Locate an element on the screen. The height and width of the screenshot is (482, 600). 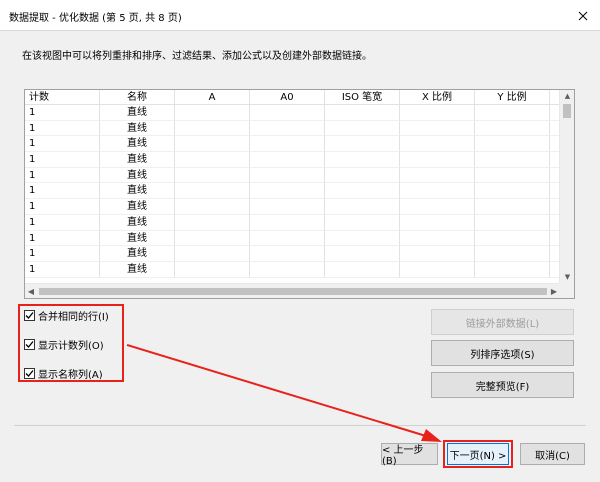
close-button is located at coordinates (583, 15).